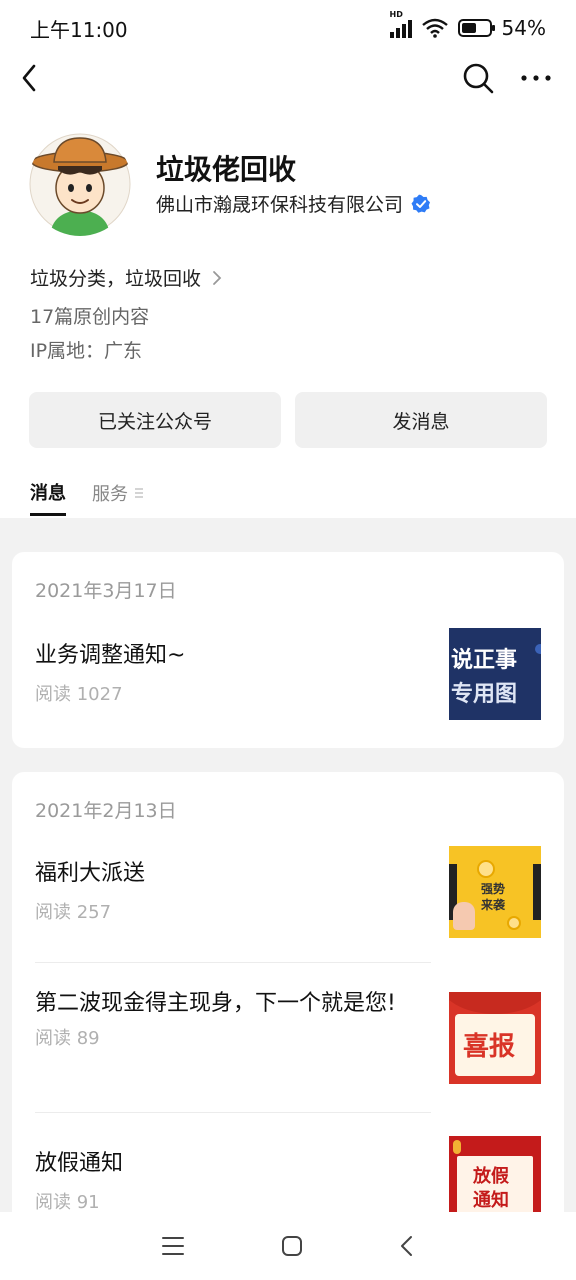 This screenshot has width=576, height=1280. Describe the element at coordinates (288, 1037) in the screenshot. I see `article-item: 第二波现金得主现身，下一个就是您! 阅读 89 喜报` at that location.